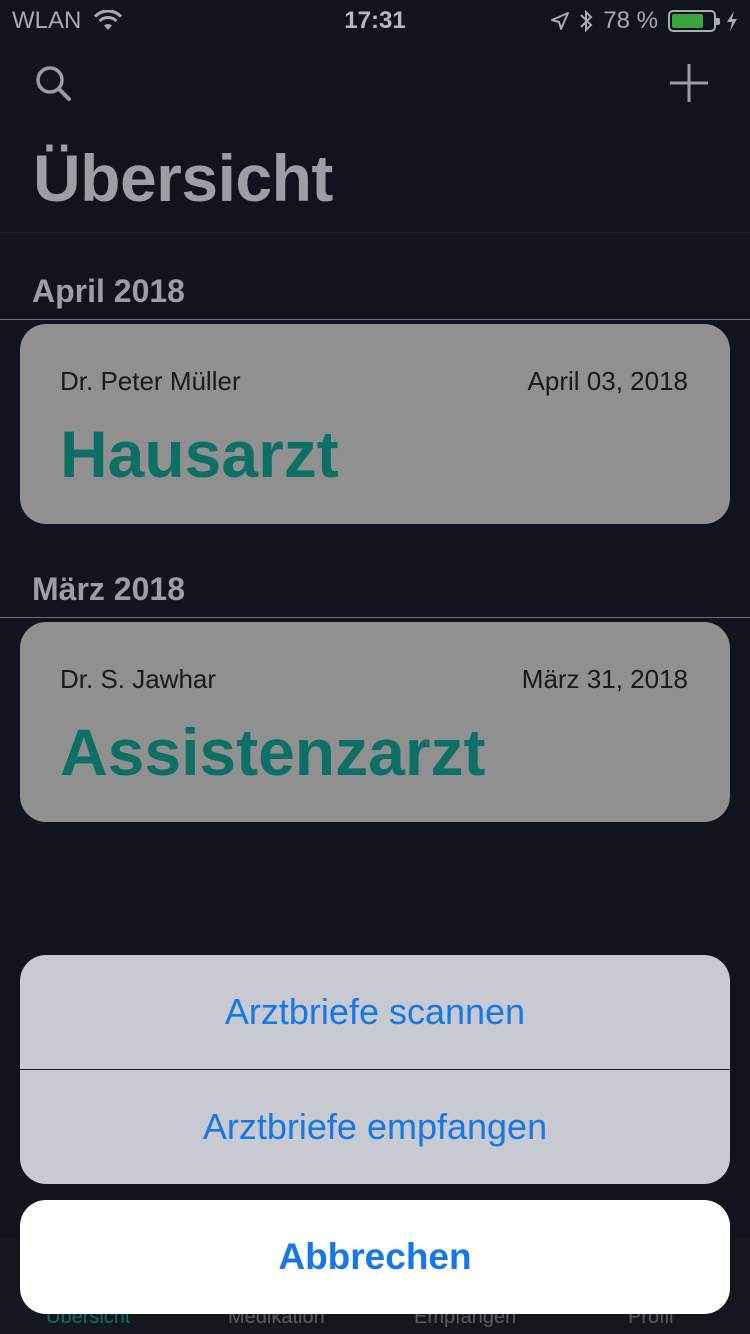 The width and height of the screenshot is (750, 1334). I want to click on card-doctor-type: Assistenzarzt, so click(273, 752).